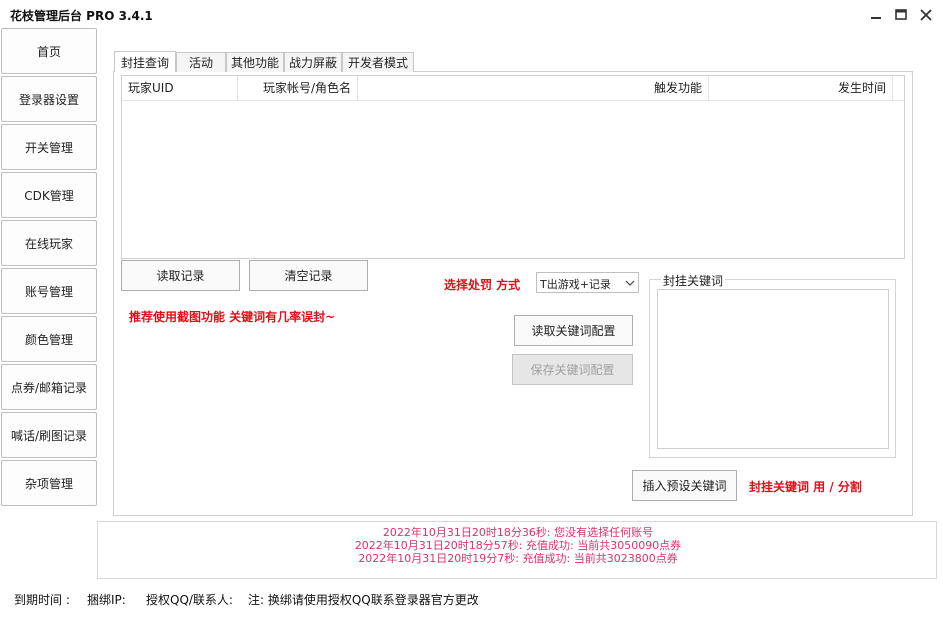 The width and height of the screenshot is (943, 617). Describe the element at coordinates (575, 284) in the screenshot. I see `punishment-select-value: T出游戏+记录` at that location.